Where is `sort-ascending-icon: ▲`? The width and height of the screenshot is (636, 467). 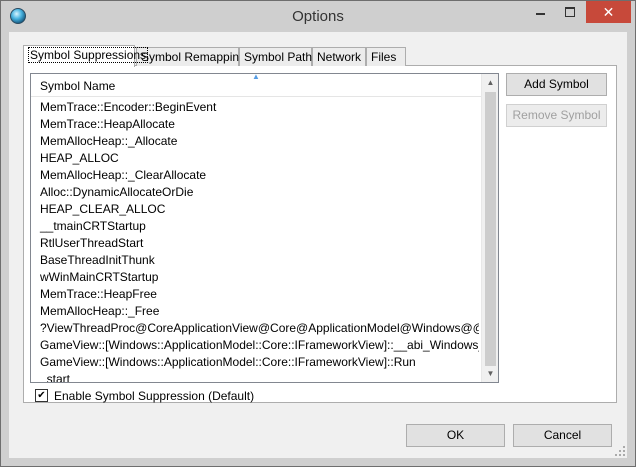
sort-ascending-icon: ▲ is located at coordinates (256, 77).